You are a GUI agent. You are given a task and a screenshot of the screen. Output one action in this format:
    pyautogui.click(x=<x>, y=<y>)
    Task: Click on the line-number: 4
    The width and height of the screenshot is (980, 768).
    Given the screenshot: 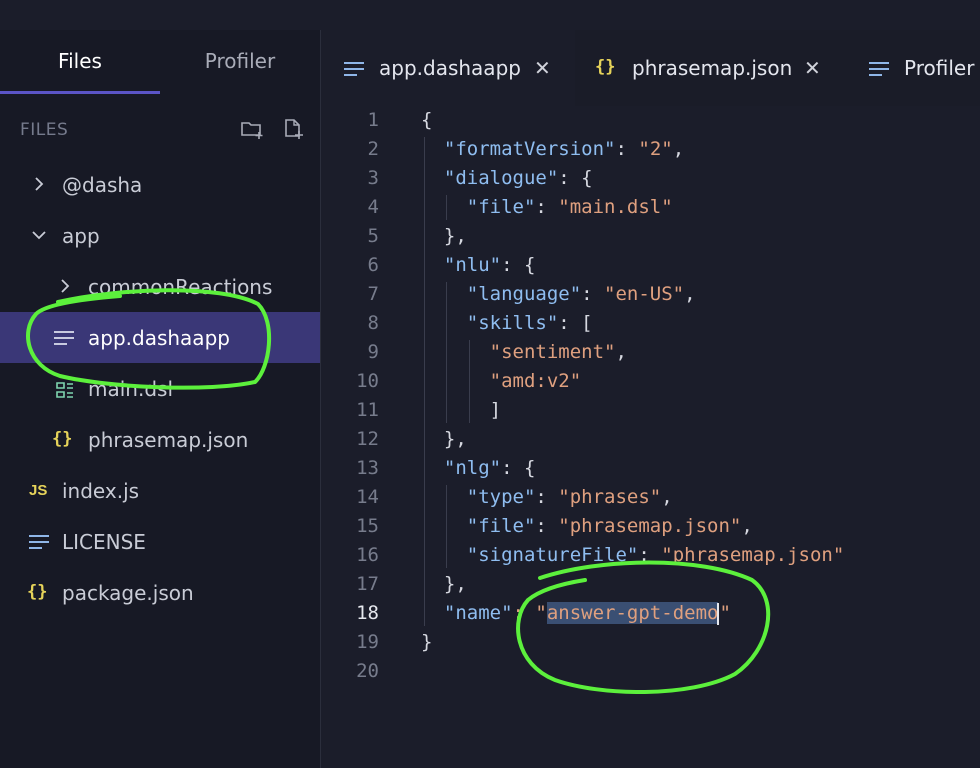 What is the action you would take?
    pyautogui.click(x=373, y=207)
    